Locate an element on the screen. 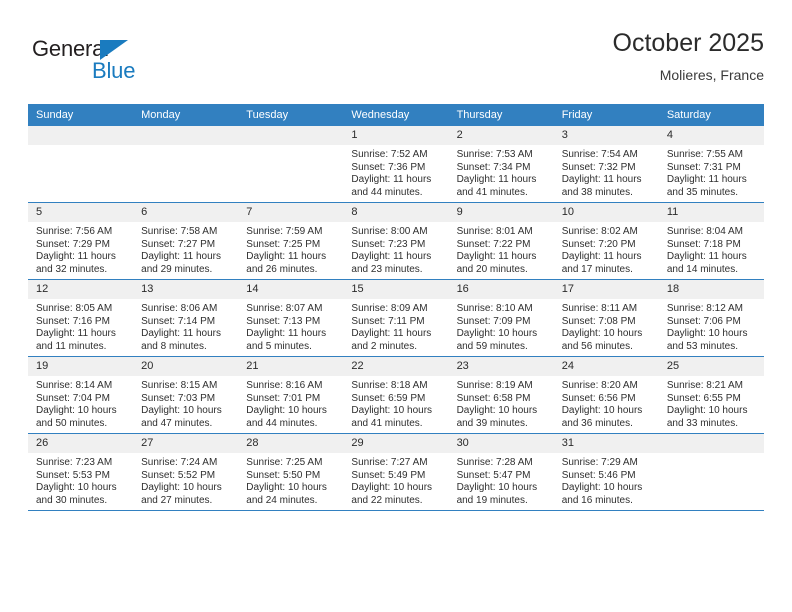  sunrise-text: Sunrise: 8:09 AM is located at coordinates (389, 308).